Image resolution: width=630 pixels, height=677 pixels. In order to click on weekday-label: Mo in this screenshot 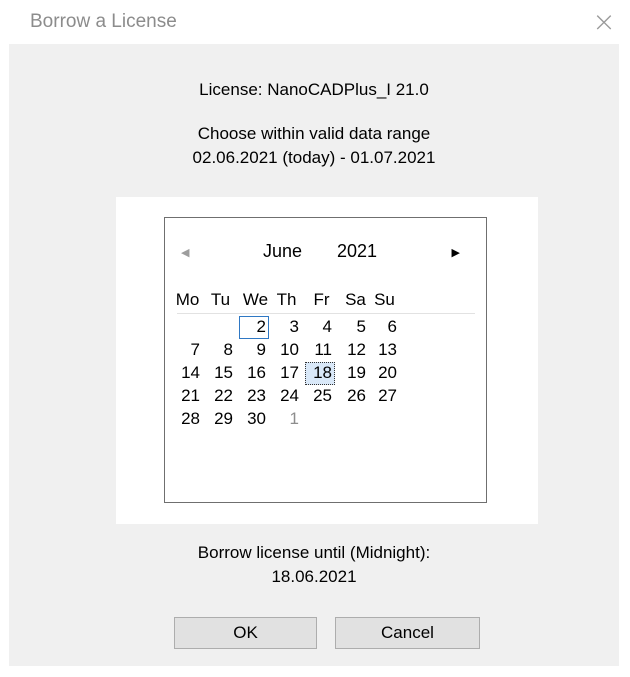, I will do `click(187, 299)`.